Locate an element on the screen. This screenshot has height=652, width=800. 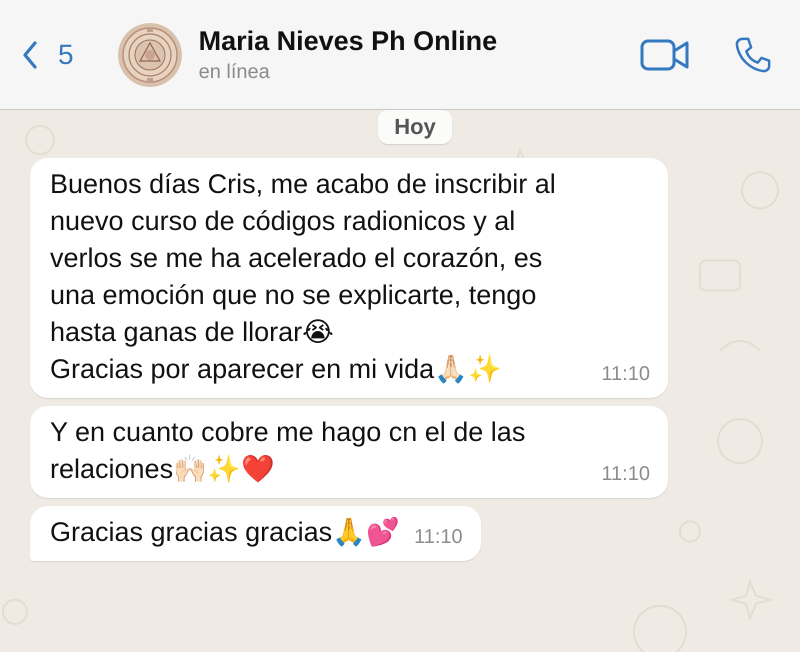
message-text: Y en cuanto cobre me hago cn el de las relaciones🙌🏻✨❤ is located at coordinates (288, 451).